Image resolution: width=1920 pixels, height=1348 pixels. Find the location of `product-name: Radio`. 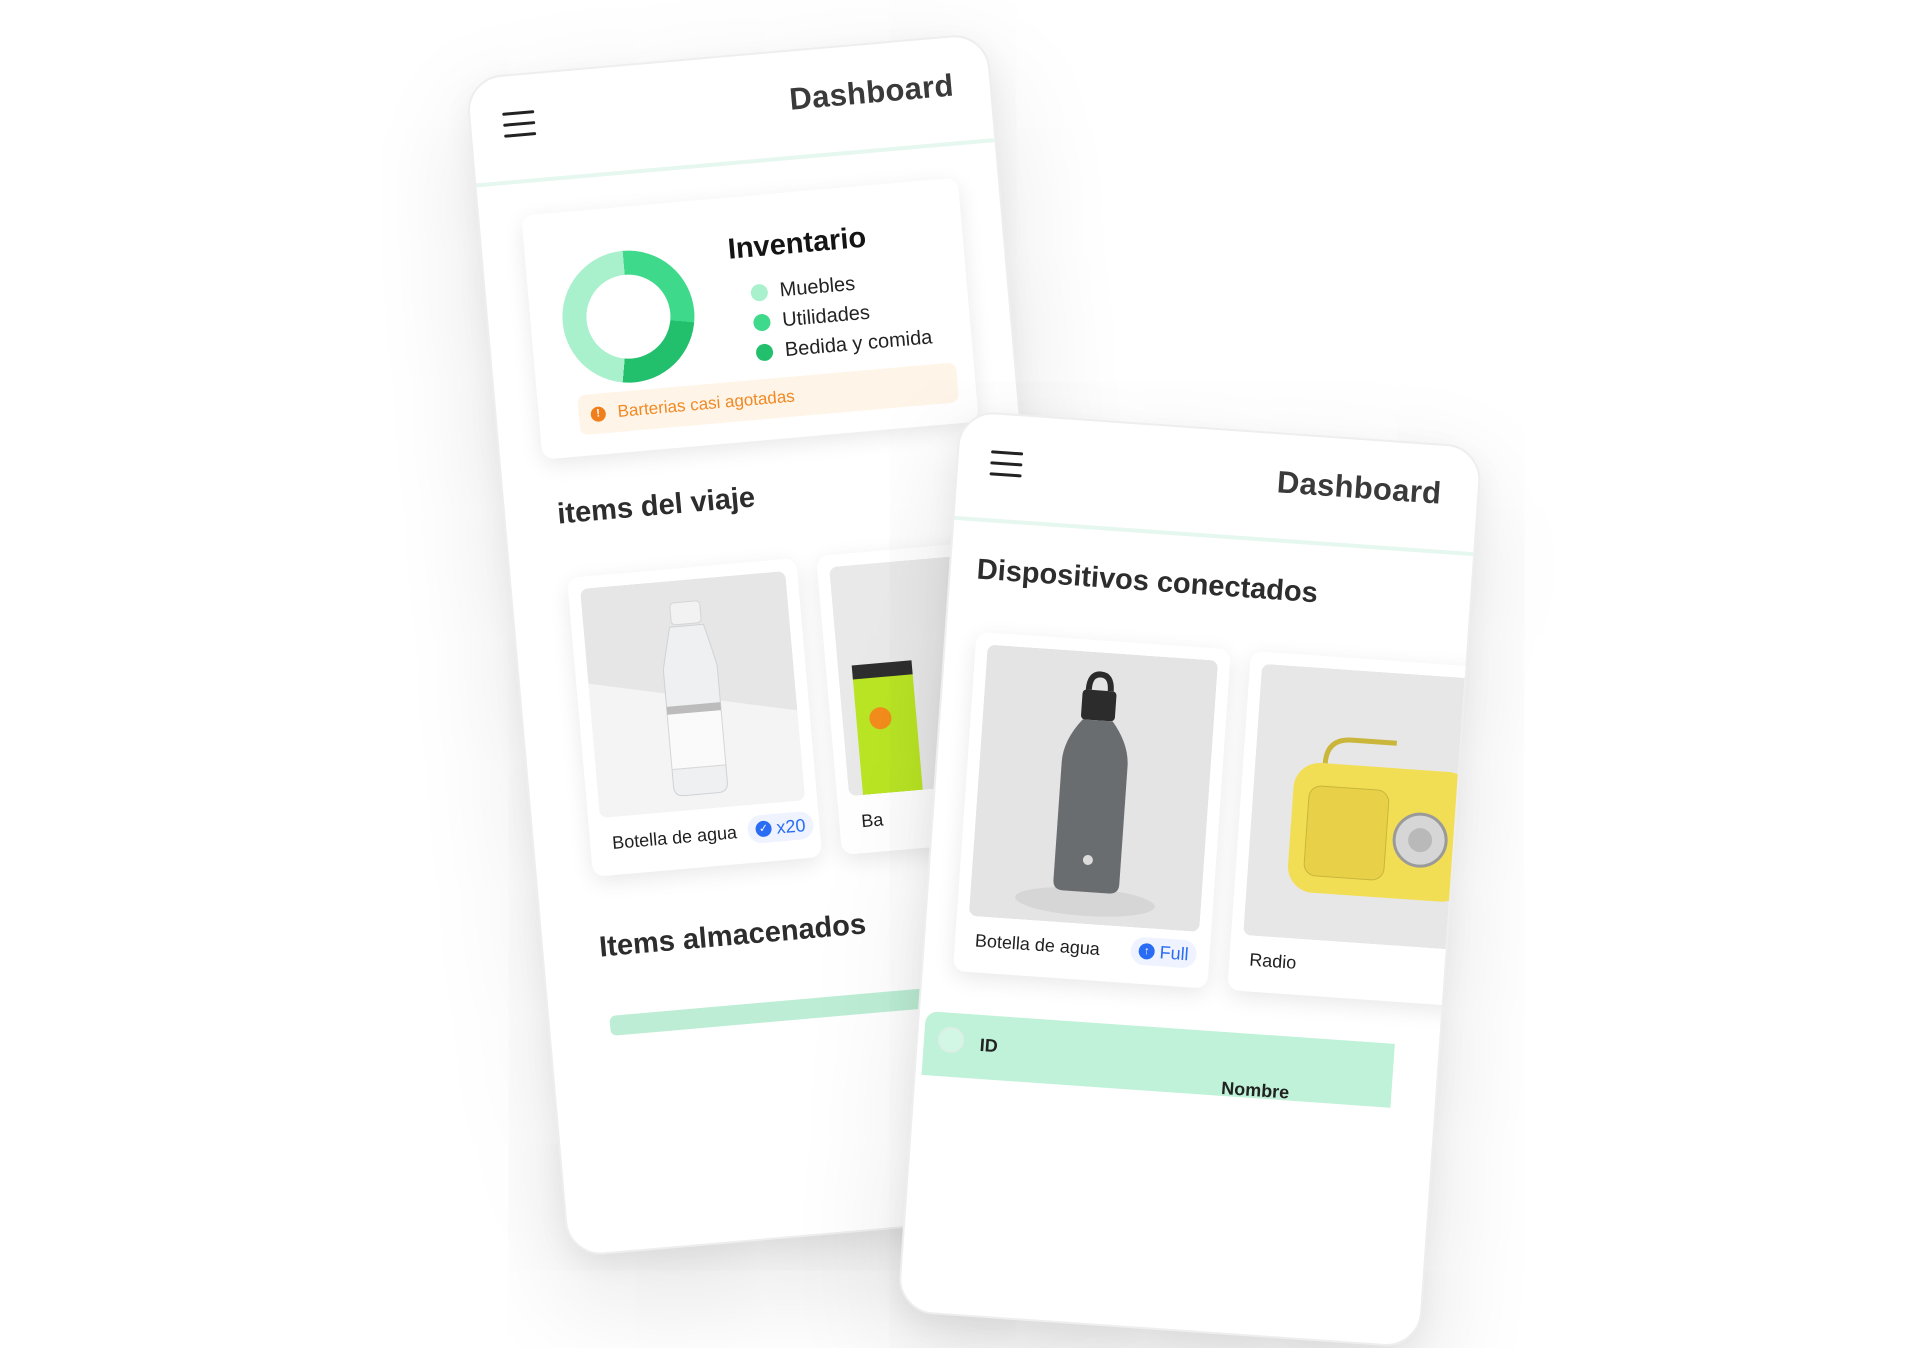

product-name: Radio is located at coordinates (1272, 961).